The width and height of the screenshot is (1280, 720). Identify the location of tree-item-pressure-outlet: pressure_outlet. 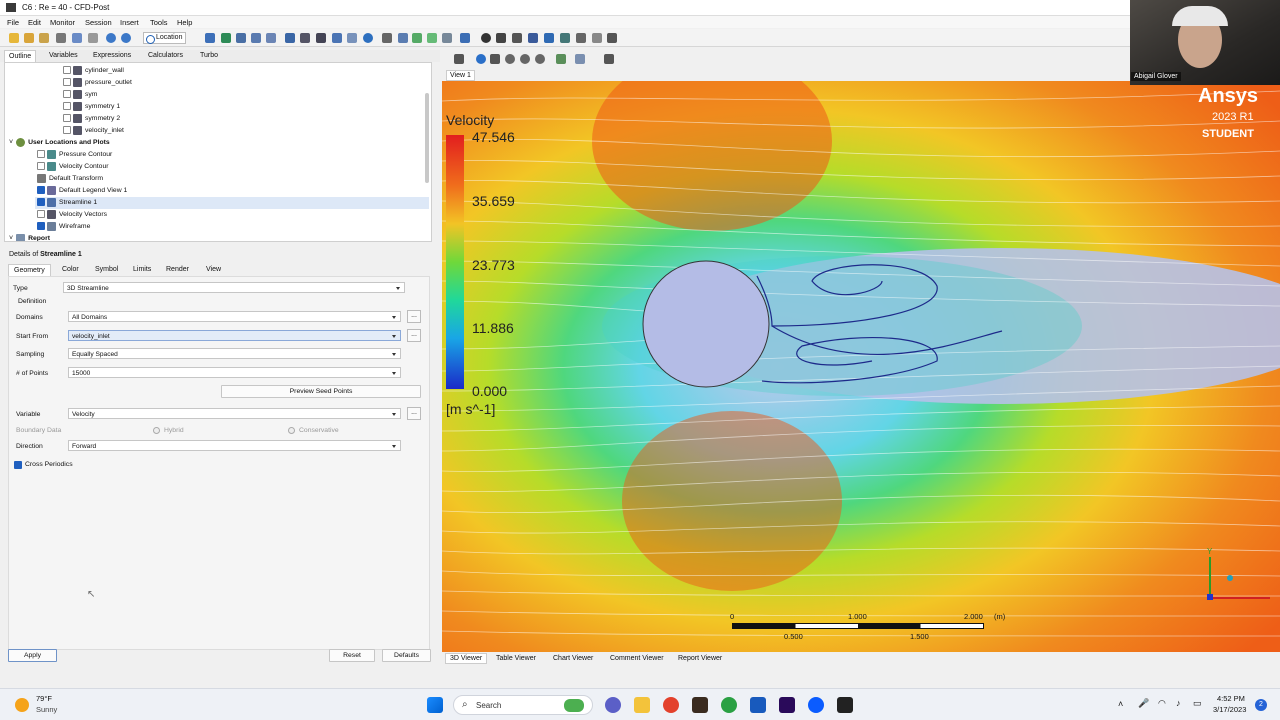
(97, 83).